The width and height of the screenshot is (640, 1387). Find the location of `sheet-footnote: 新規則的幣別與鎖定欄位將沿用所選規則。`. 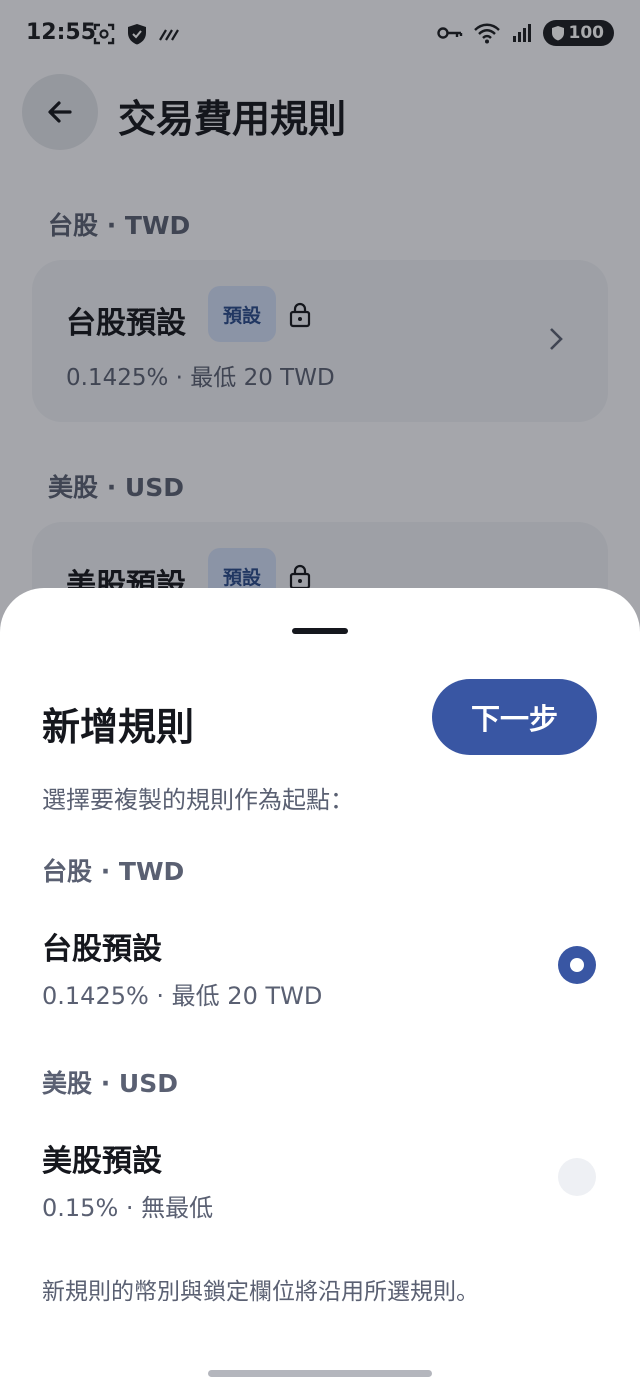

sheet-footnote: 新規則的幣別與鎖定欄位將沿用所選規則。 is located at coordinates (260, 1292).